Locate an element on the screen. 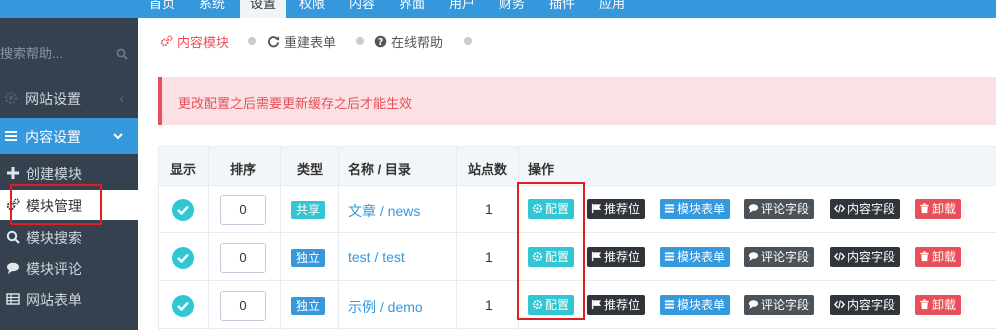  notice-alert: 更改配置之后需要更新缓存之后才能生效 is located at coordinates (577, 101).